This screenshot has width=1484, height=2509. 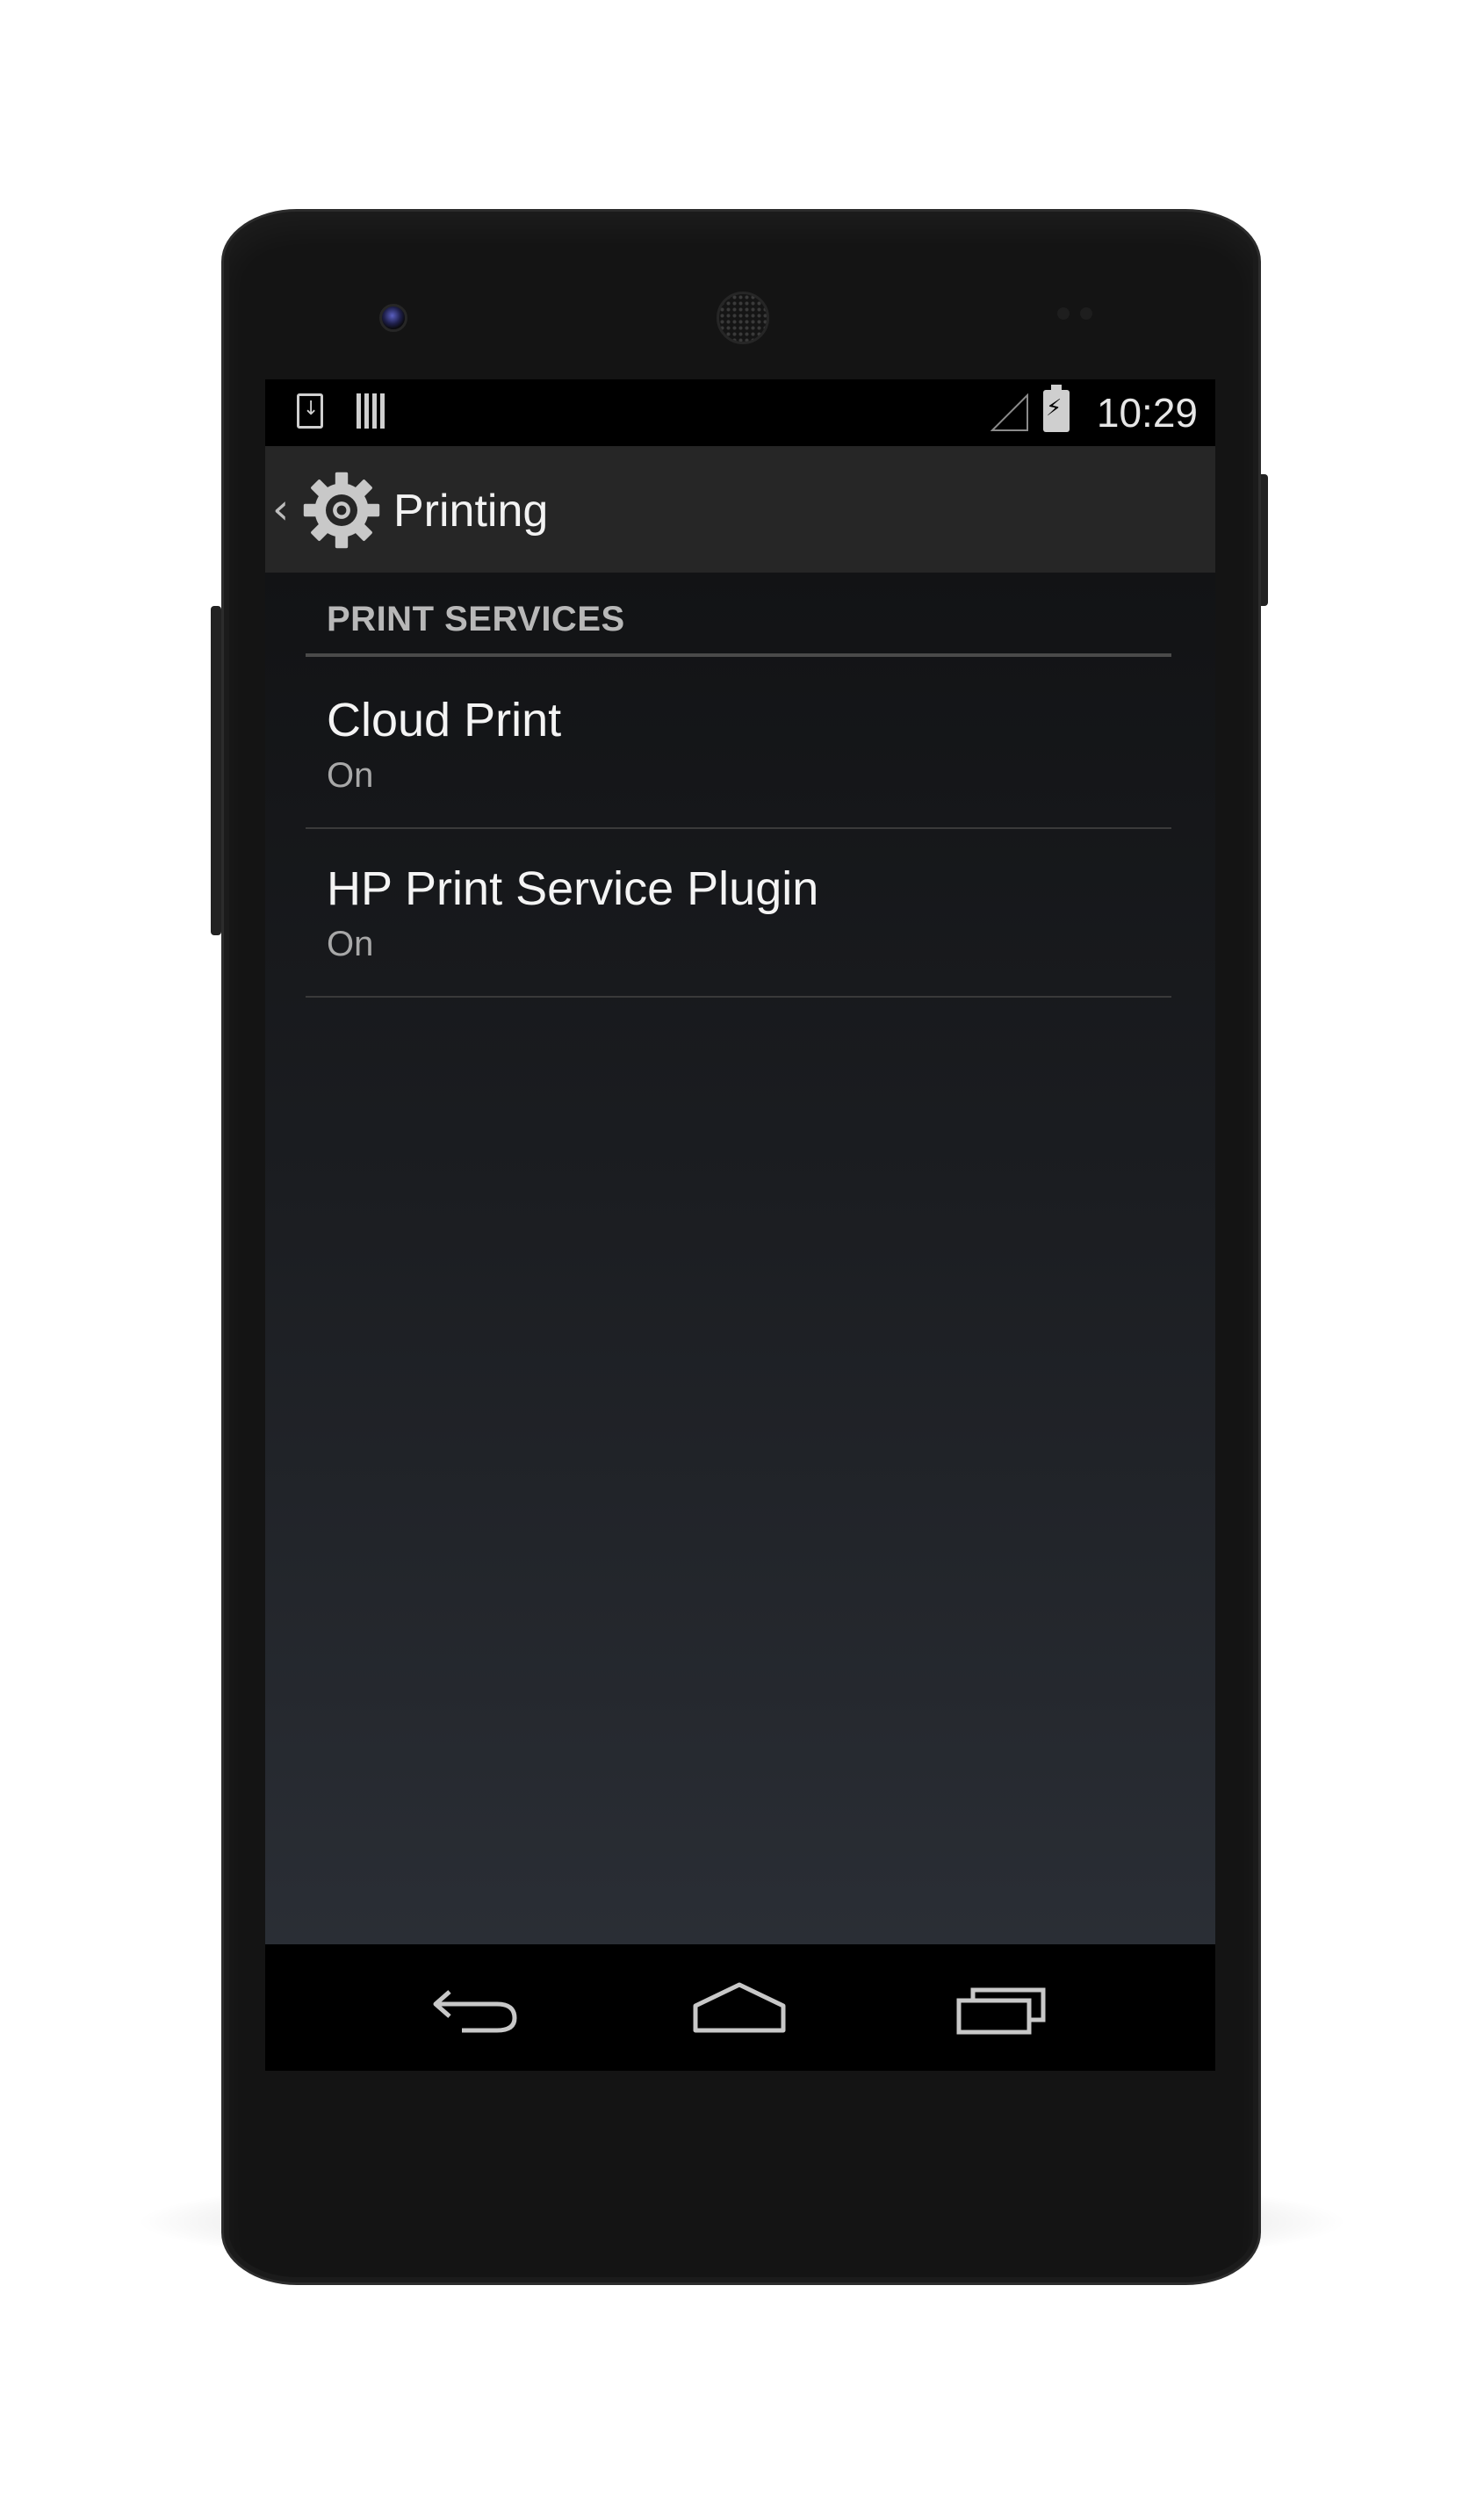 I want to click on list-item-title: Cloud Print, so click(x=444, y=720).